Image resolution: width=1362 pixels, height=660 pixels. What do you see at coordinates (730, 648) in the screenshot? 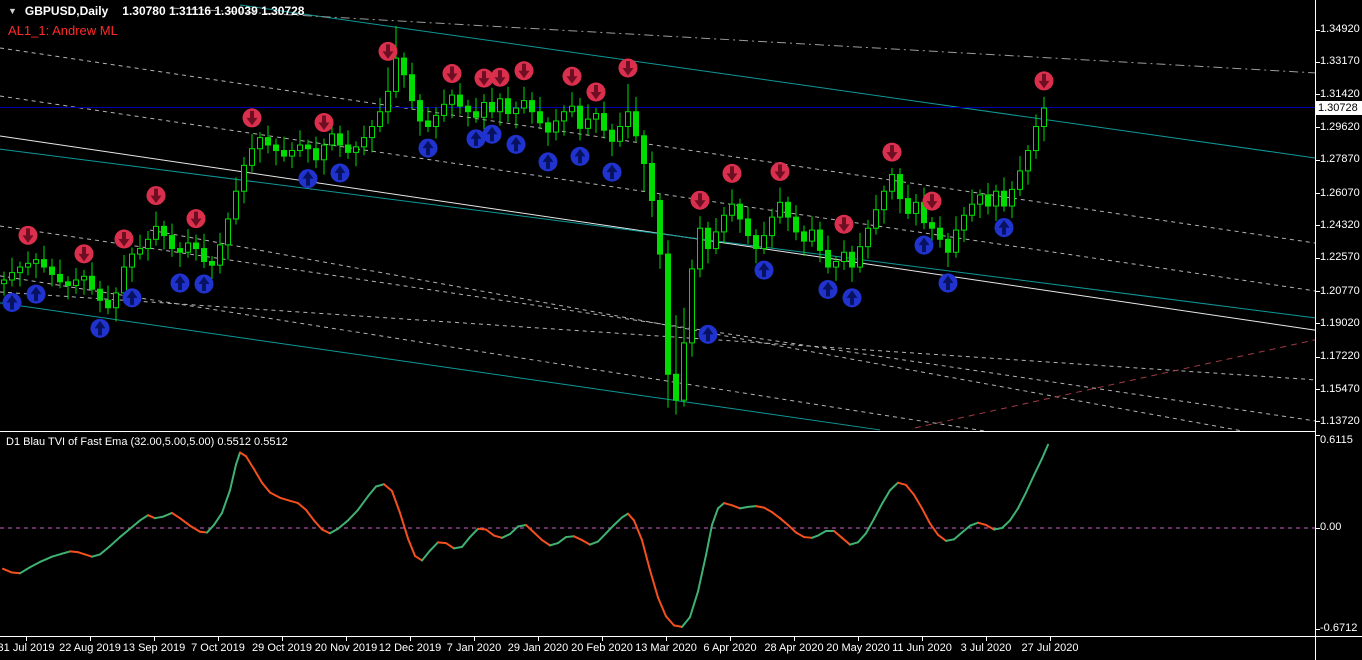
I see `date-tick-label: 6 Apr 2020` at bounding box center [730, 648].